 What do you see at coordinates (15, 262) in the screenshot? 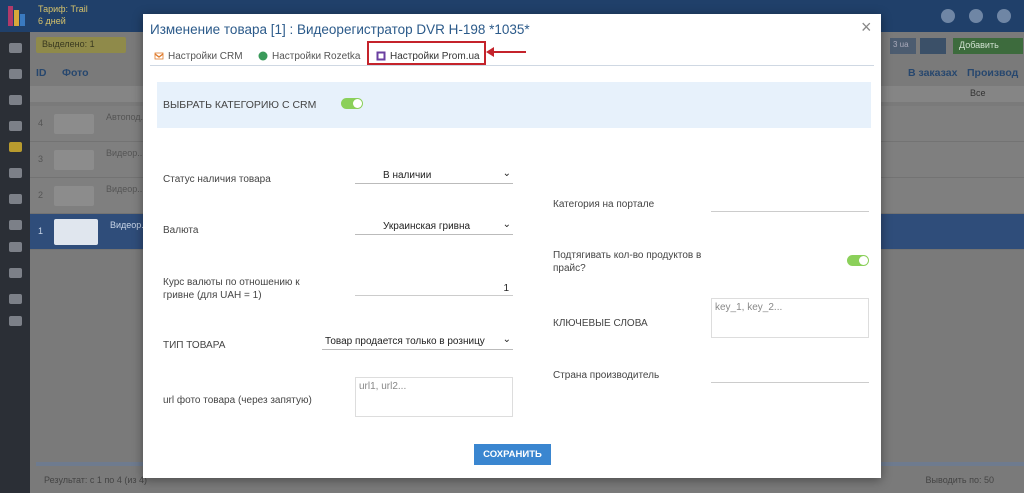
I see `sidebar` at bounding box center [15, 262].